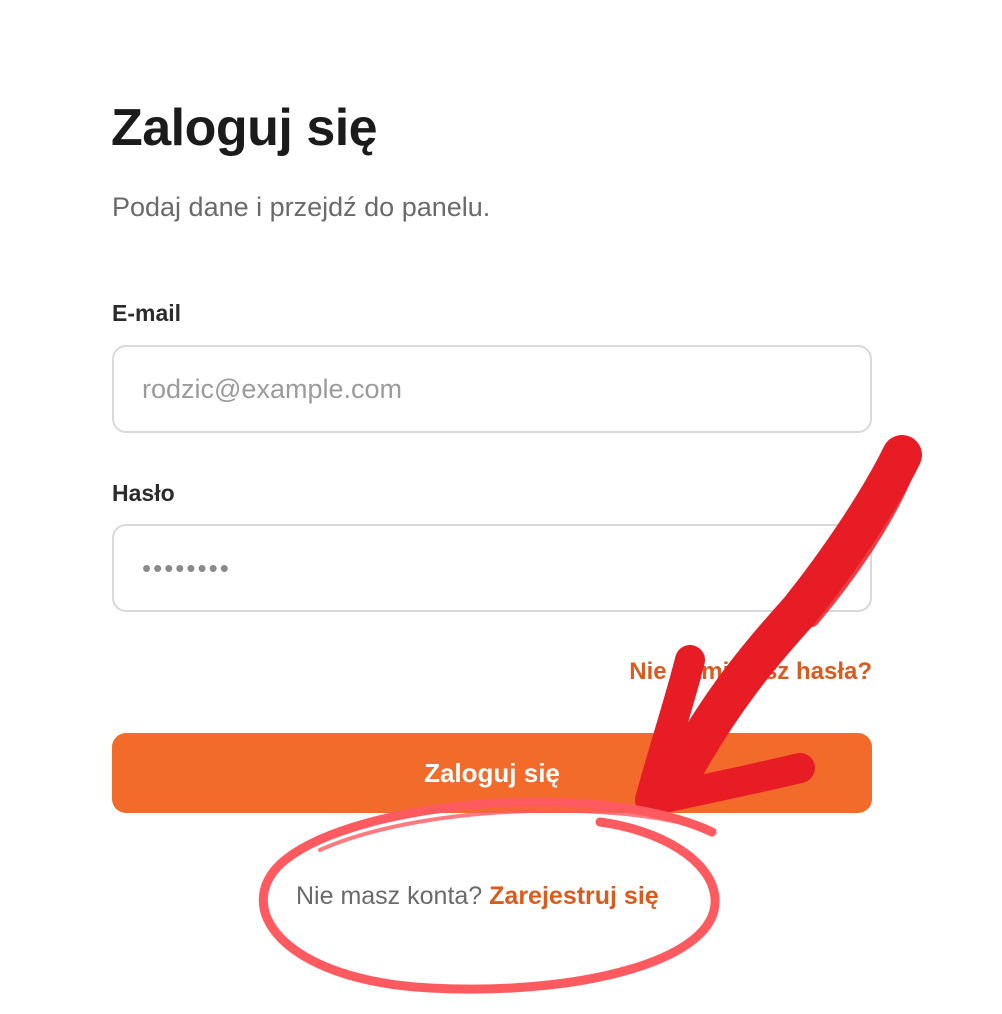 This screenshot has height=1014, width=1002. What do you see at coordinates (492, 389) in the screenshot?
I see `email-input` at bounding box center [492, 389].